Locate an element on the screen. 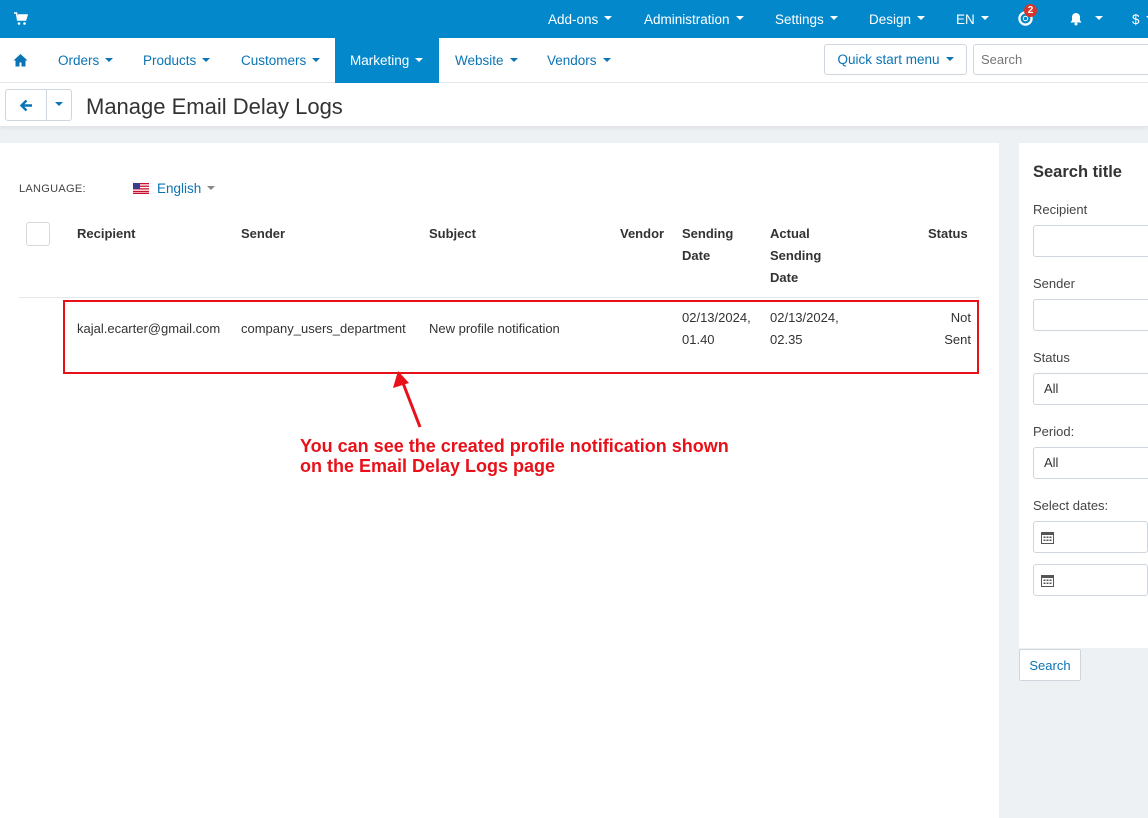 Image resolution: width=1148 pixels, height=818 pixels. date-to-input is located at coordinates (1090, 580).